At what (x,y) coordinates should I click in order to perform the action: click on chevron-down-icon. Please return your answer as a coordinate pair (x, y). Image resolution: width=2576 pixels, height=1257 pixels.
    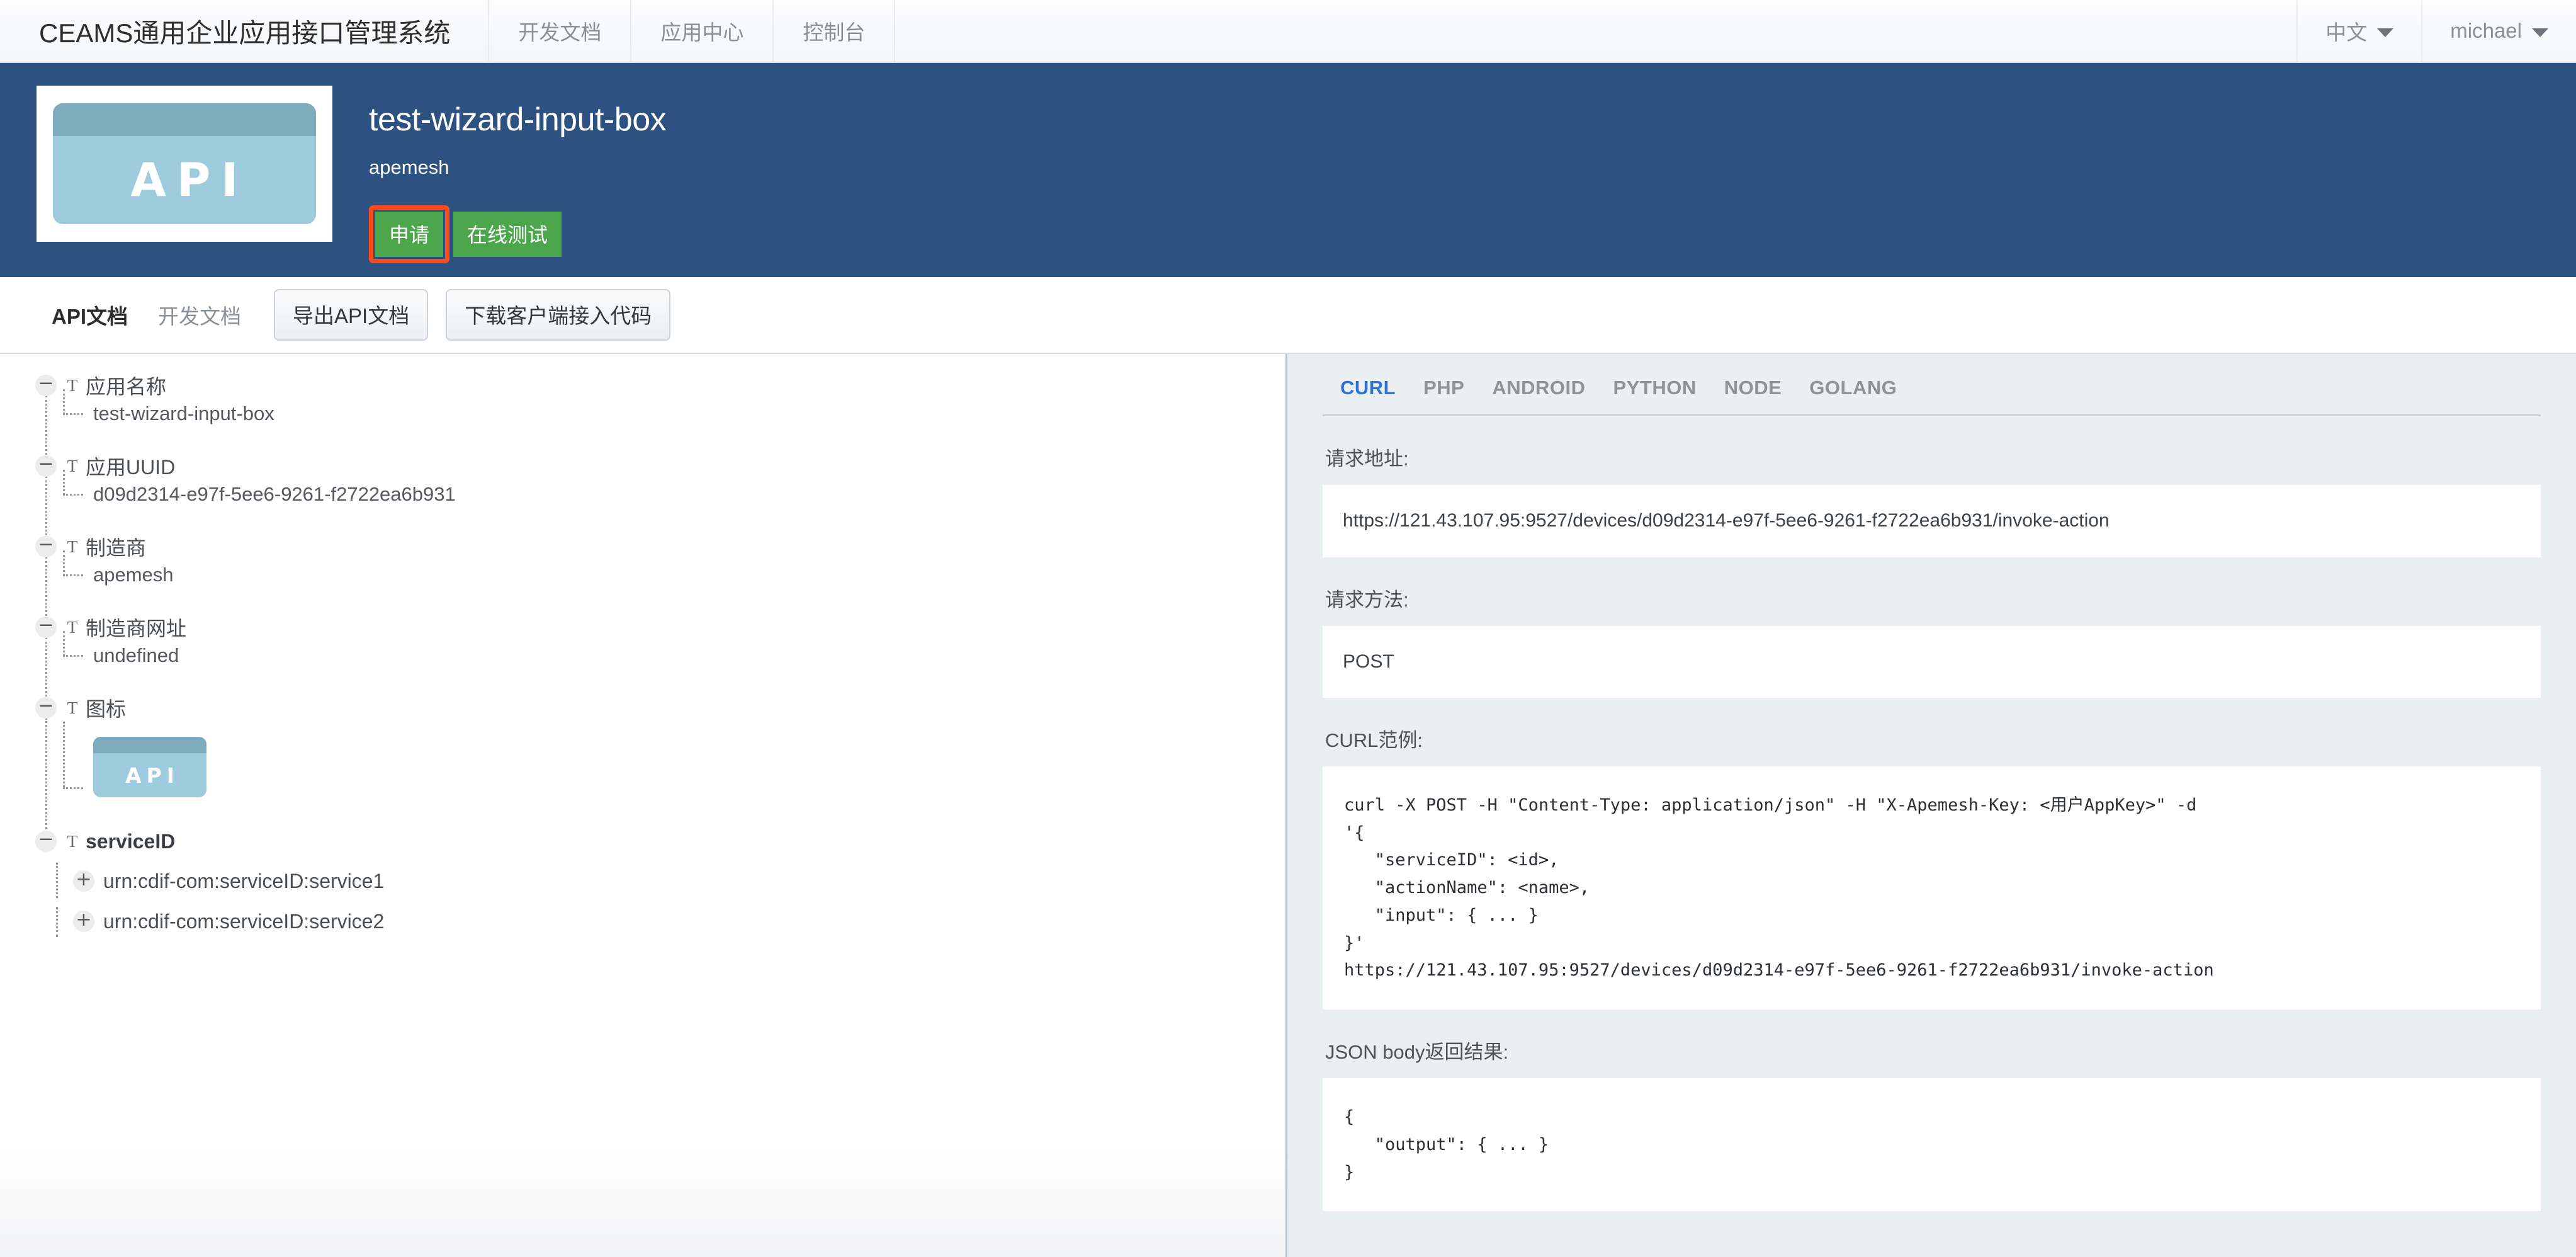
    Looking at the image, I should click on (2540, 32).